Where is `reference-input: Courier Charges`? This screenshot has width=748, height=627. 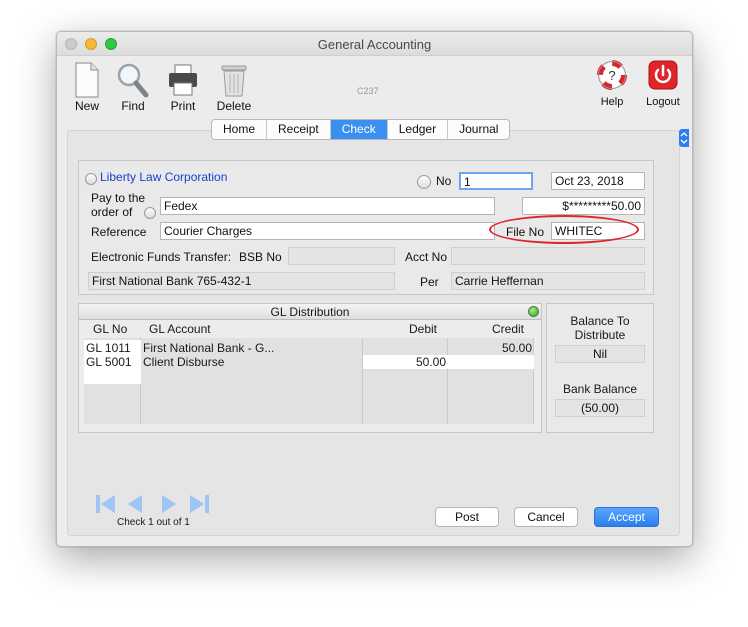 reference-input: Courier Charges is located at coordinates (327, 231).